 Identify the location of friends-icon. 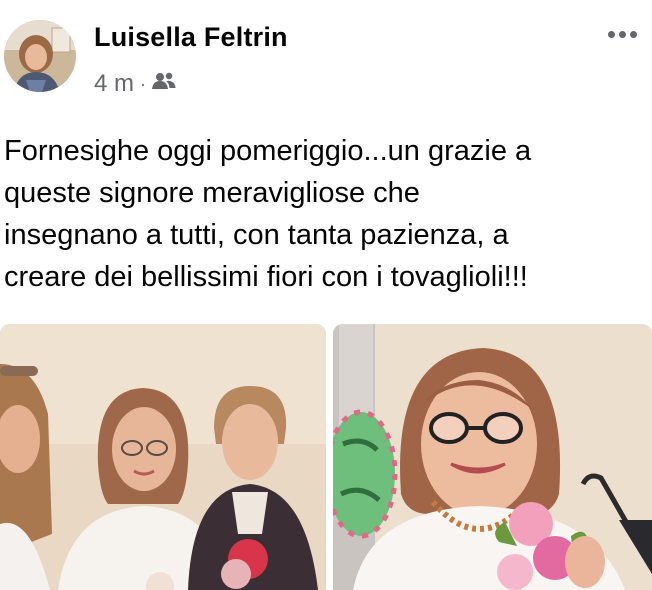
(164, 84).